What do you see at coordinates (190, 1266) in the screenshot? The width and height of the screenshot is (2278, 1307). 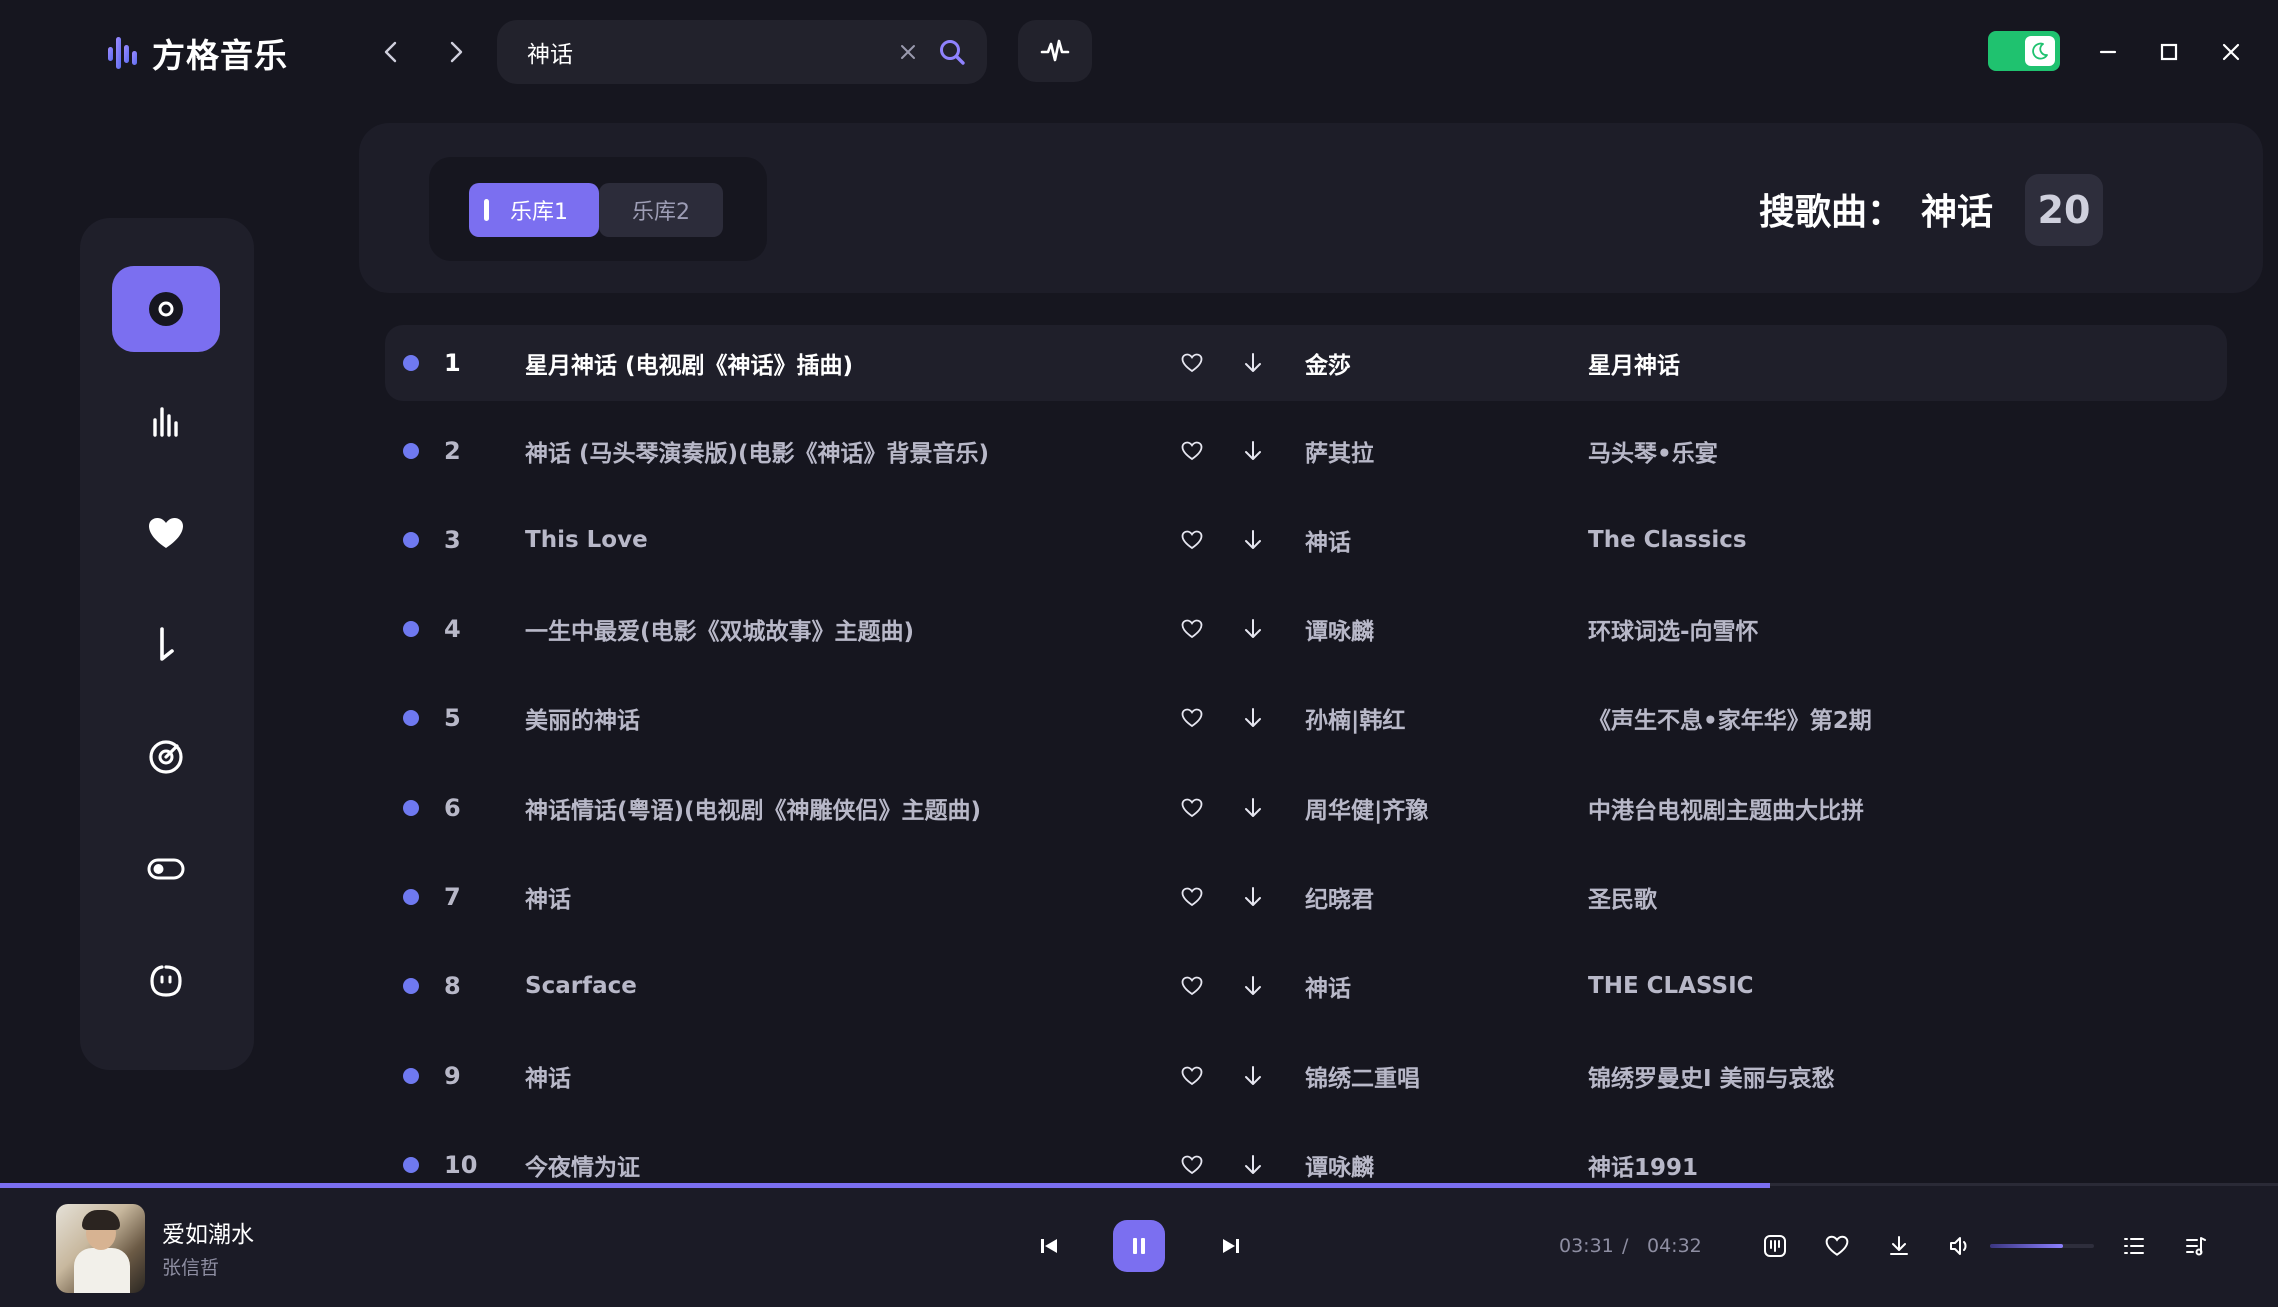 I see `now-playing-artist: 张信哲` at bounding box center [190, 1266].